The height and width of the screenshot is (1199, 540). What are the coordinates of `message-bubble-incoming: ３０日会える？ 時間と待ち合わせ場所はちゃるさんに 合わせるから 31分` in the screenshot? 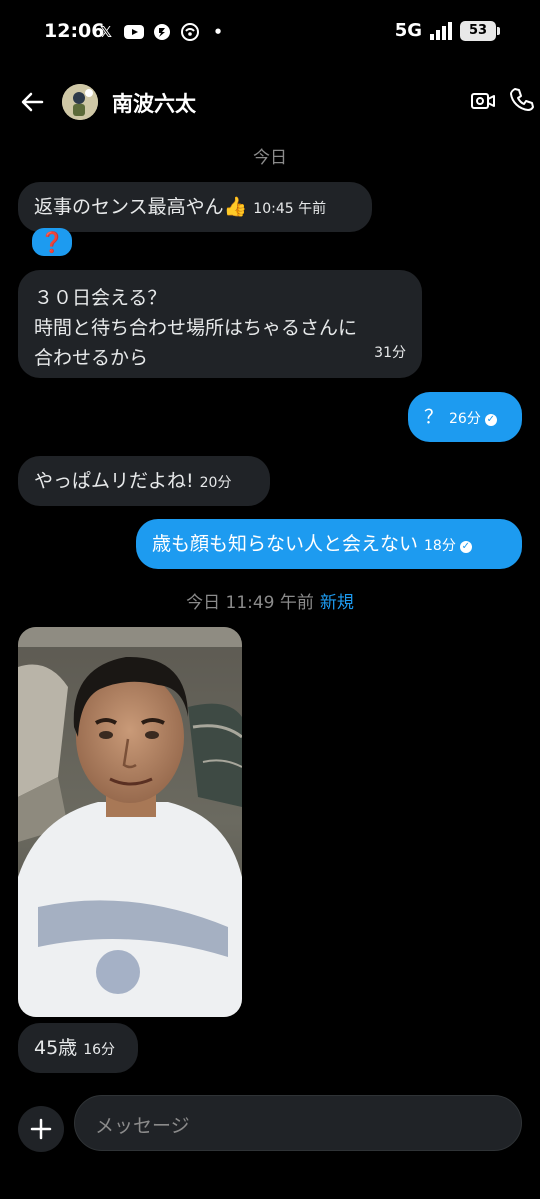 It's located at (220, 324).